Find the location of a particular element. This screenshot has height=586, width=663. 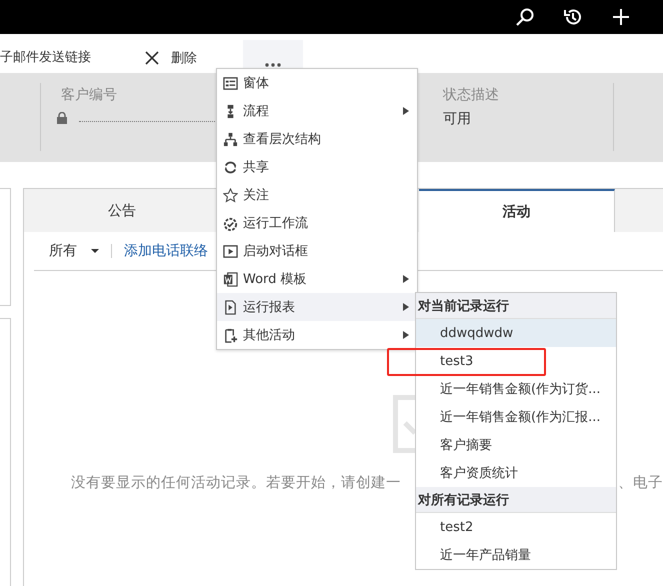

menu-item: 运行报表 is located at coordinates (317, 307).